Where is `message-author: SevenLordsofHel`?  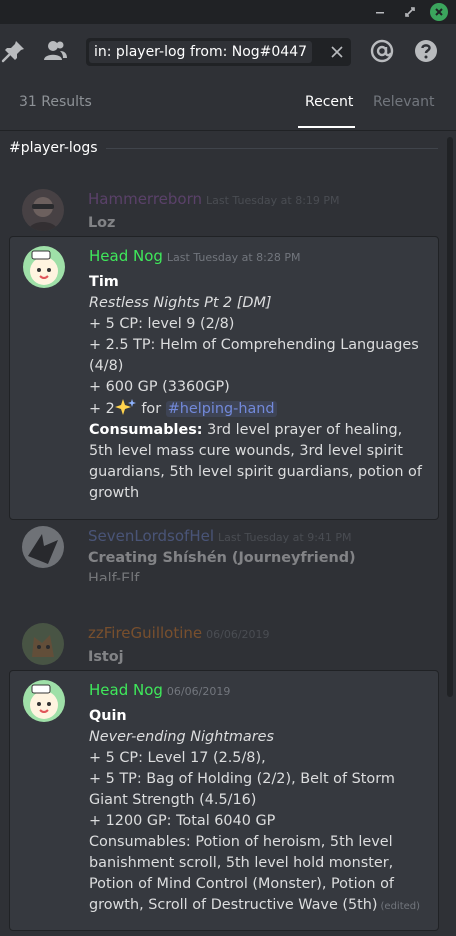 message-author: SevenLordsofHel is located at coordinates (151, 536).